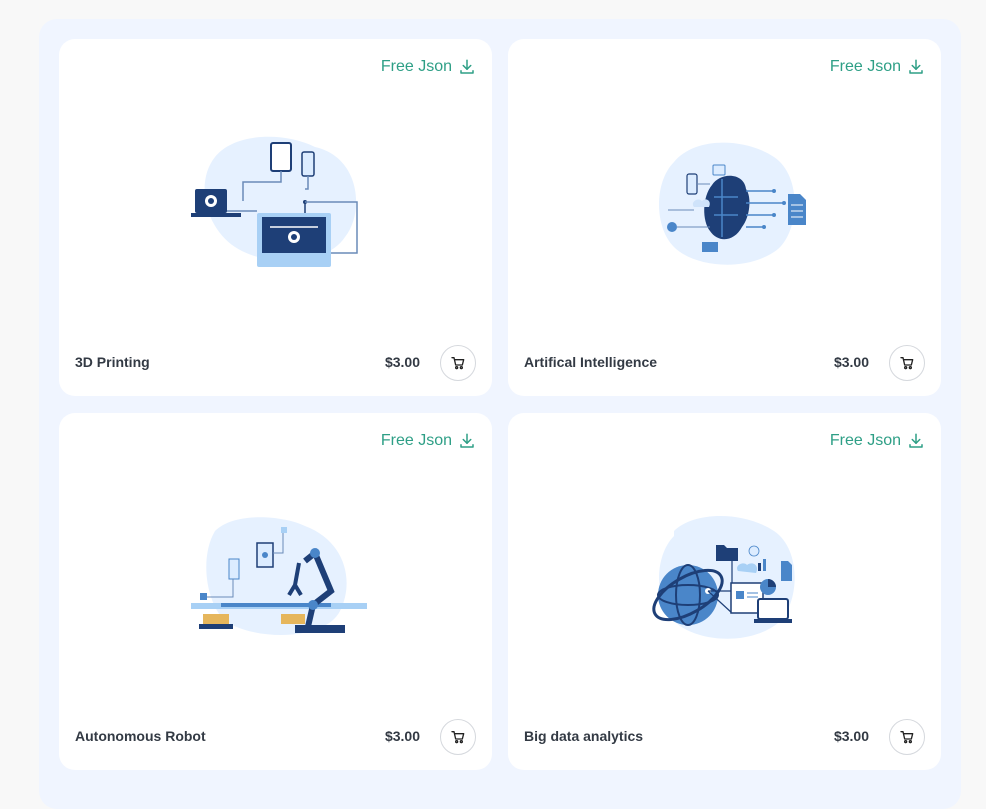 The image size is (986, 809). What do you see at coordinates (591, 362) in the screenshot?
I see `product-title: Artifical Intelligence` at bounding box center [591, 362].